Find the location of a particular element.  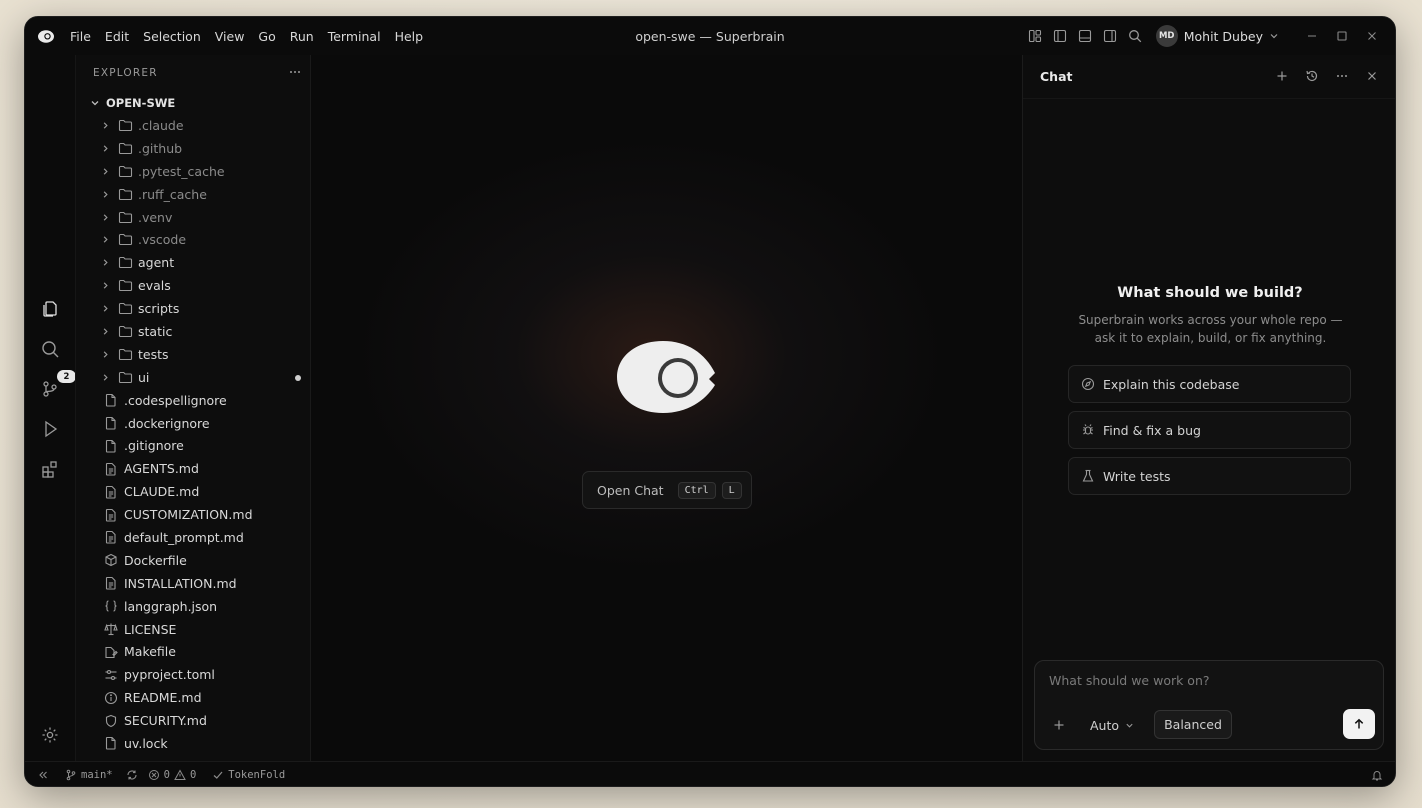

suggestion-write-tests: Write tests is located at coordinates (1209, 476).